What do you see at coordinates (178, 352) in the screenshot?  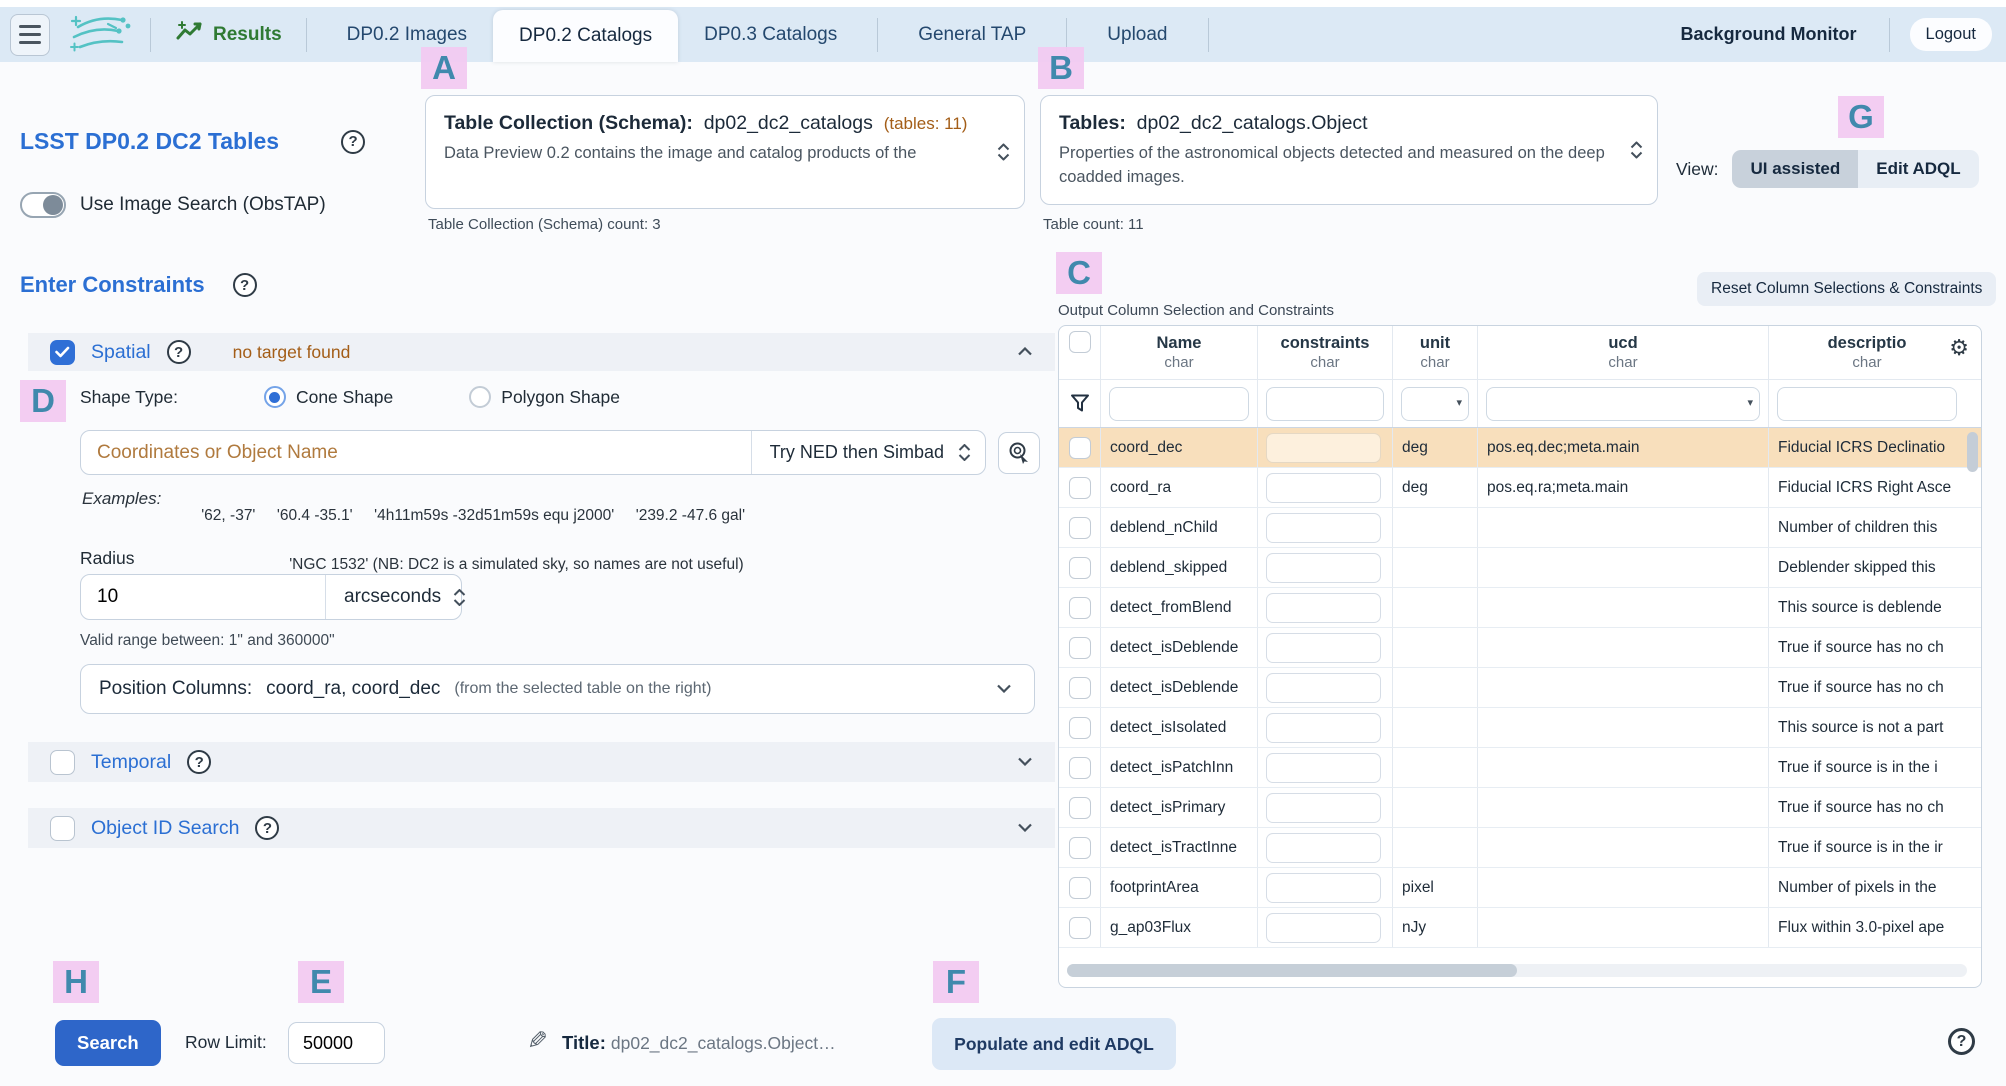 I see `spatial-help-icon: ?` at bounding box center [178, 352].